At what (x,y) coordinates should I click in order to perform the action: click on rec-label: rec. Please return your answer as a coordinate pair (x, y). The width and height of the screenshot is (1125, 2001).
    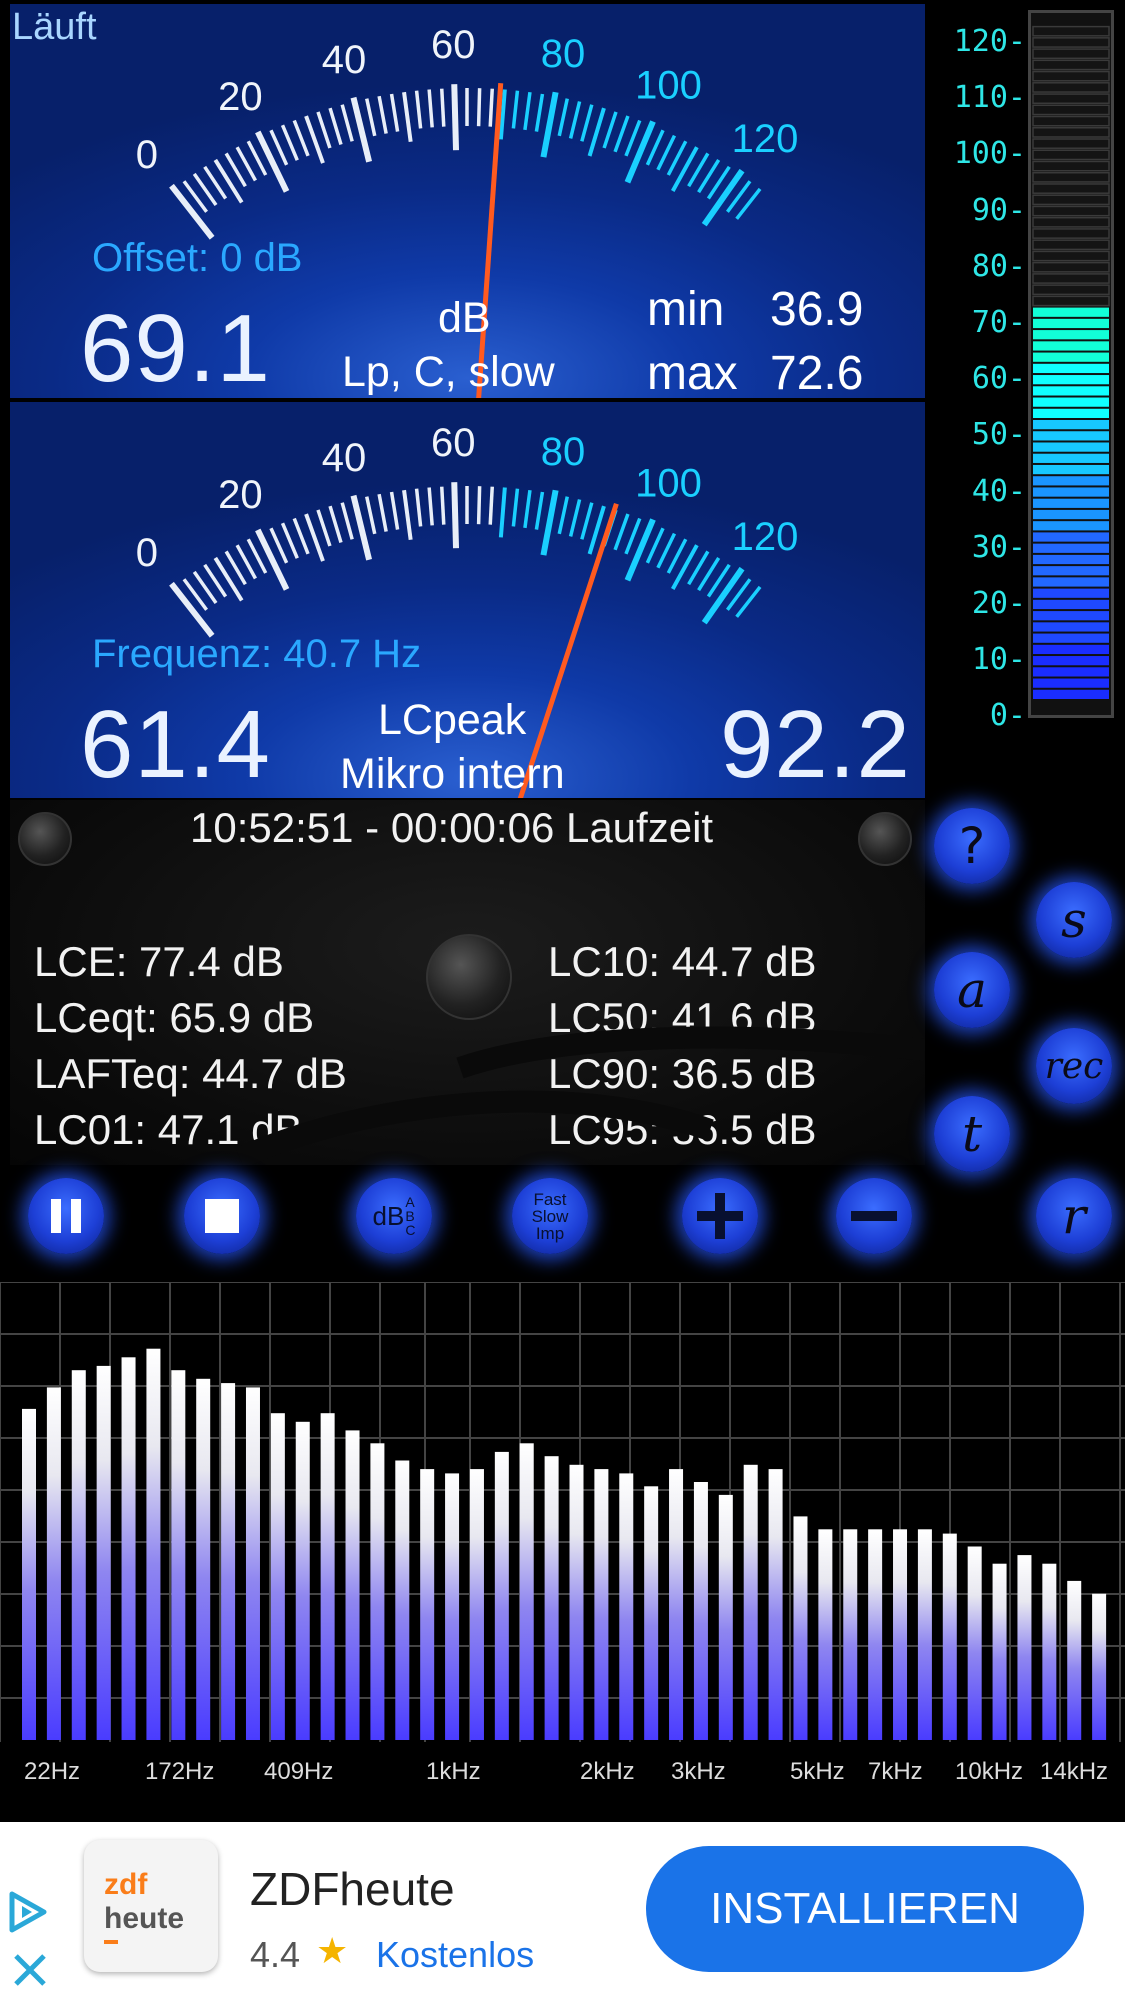
    Looking at the image, I should click on (1074, 1066).